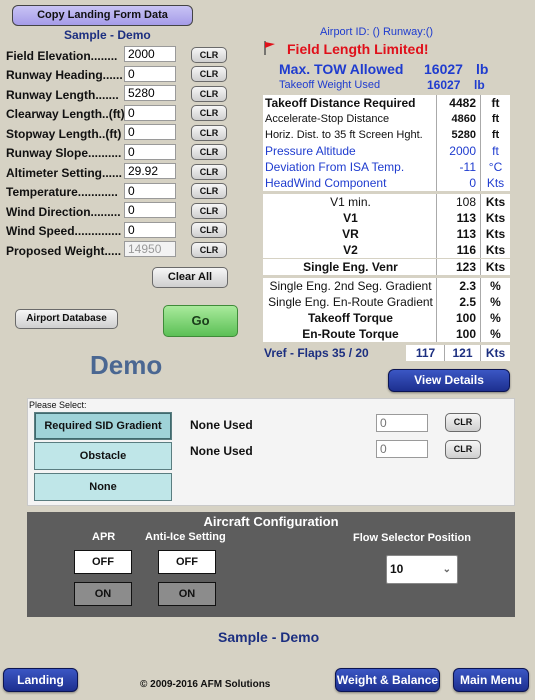 Image resolution: width=535 pixels, height=700 pixels. What do you see at coordinates (150, 132) in the screenshot?
I see `stopway-length-input` at bounding box center [150, 132].